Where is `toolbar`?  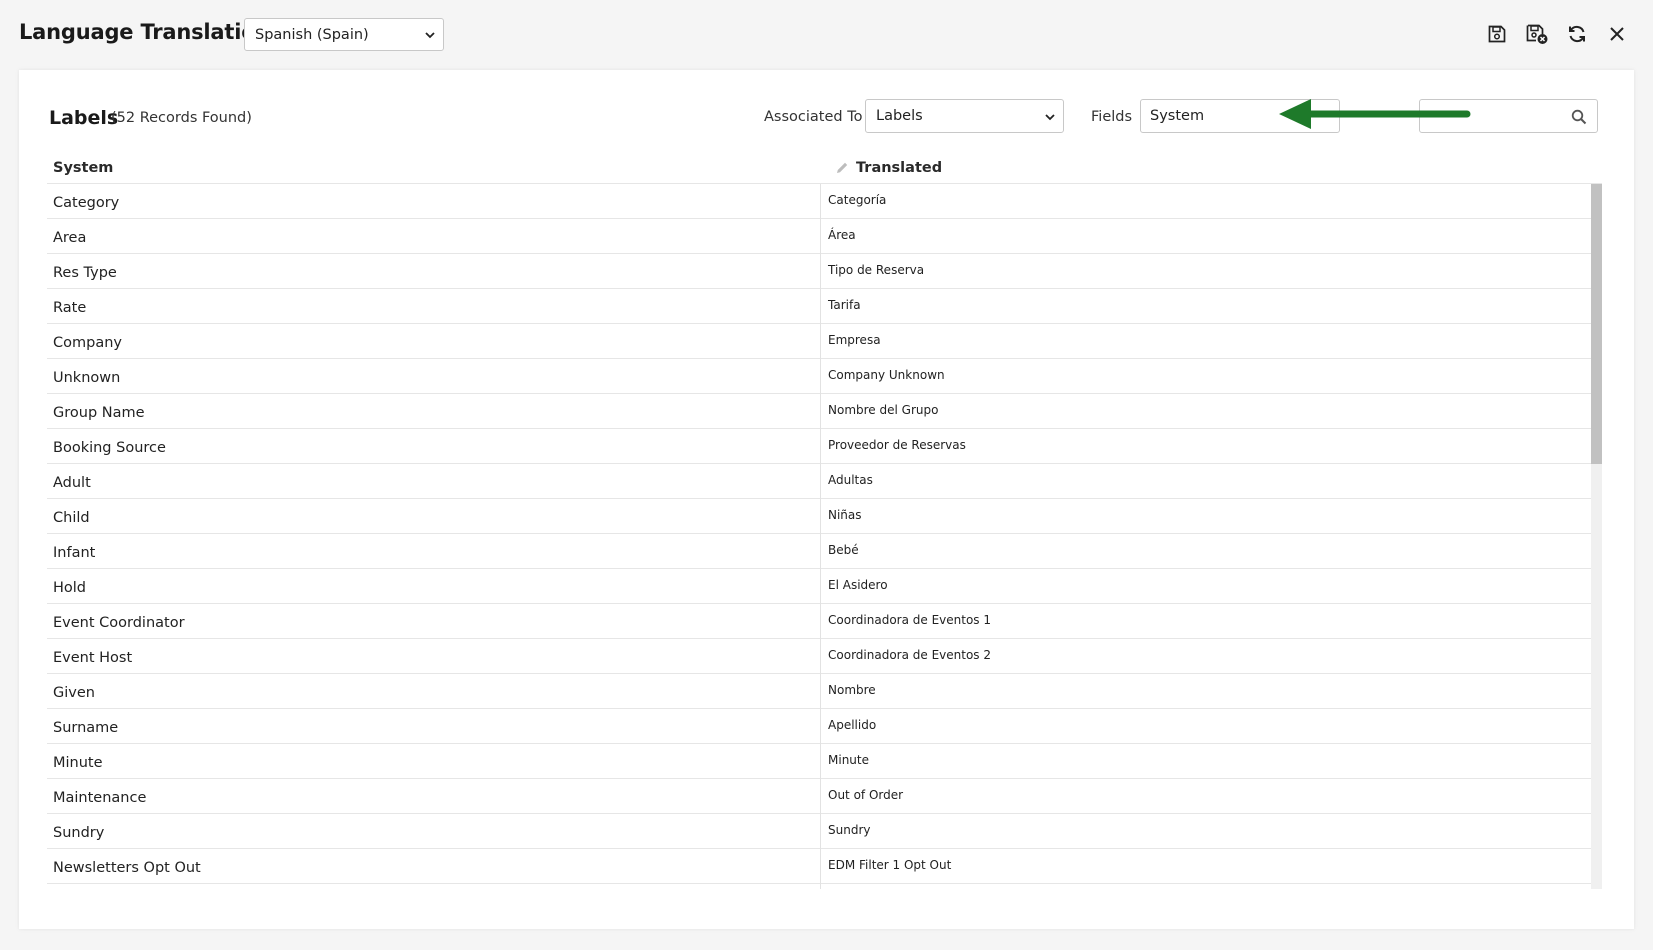
toolbar is located at coordinates (1557, 34).